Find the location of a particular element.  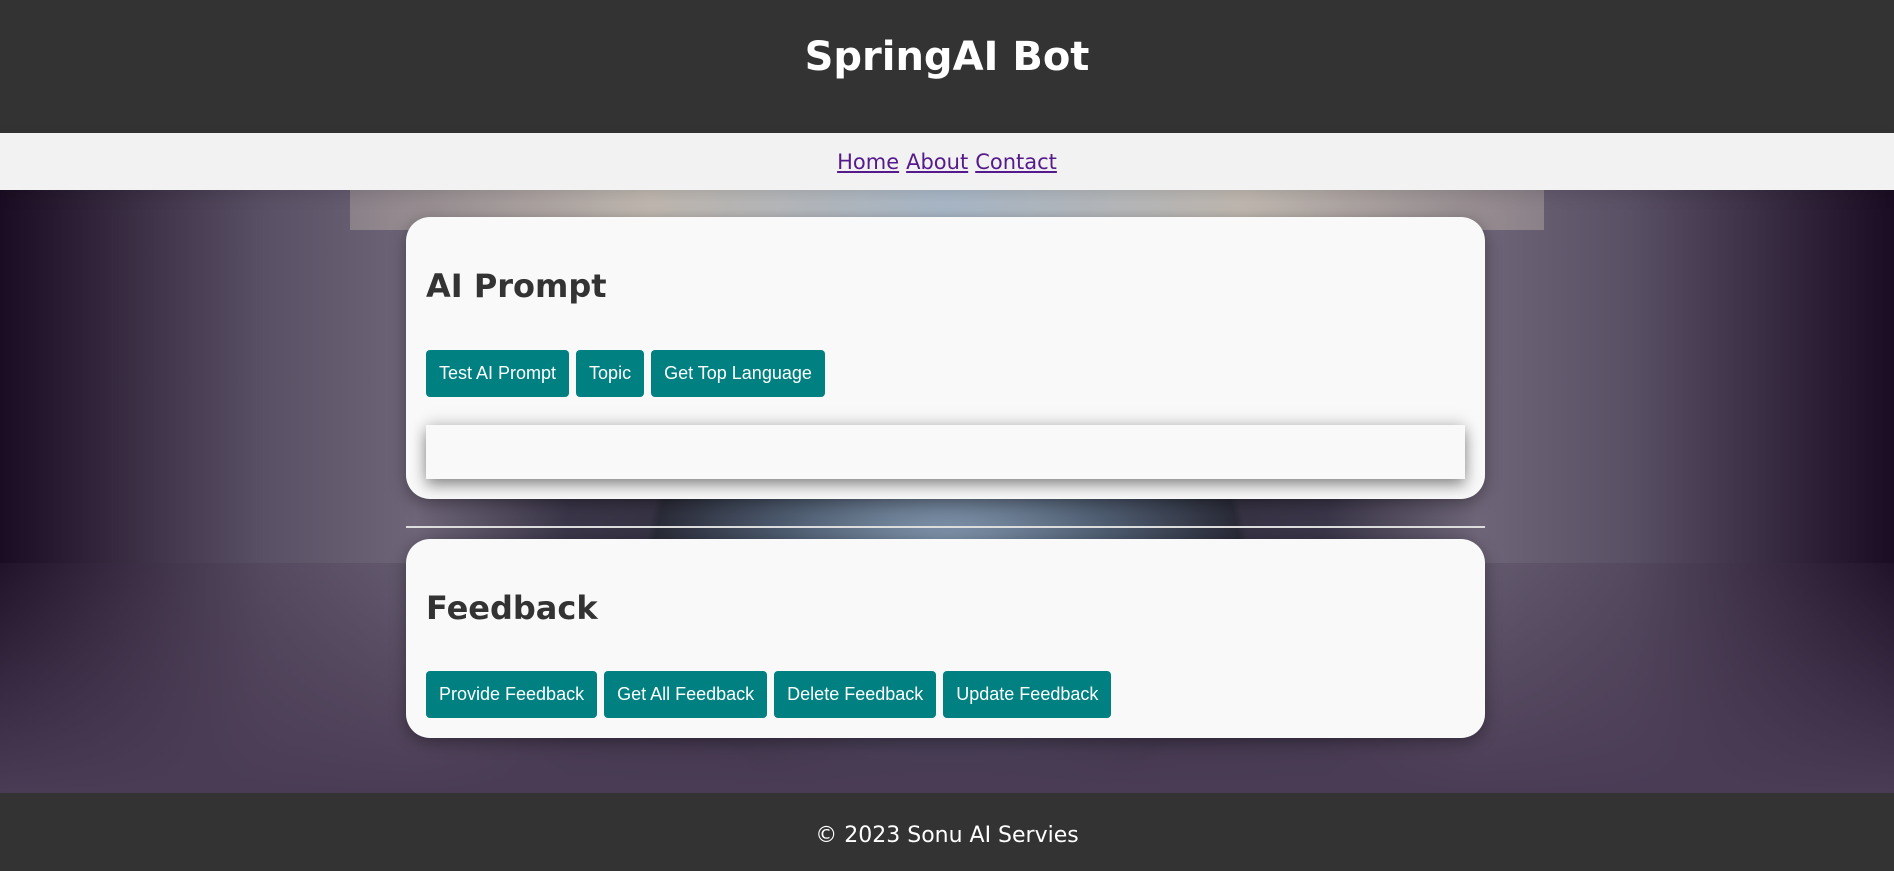

footer-copyright: © 2023 Sonu AI Servies is located at coordinates (947, 835).